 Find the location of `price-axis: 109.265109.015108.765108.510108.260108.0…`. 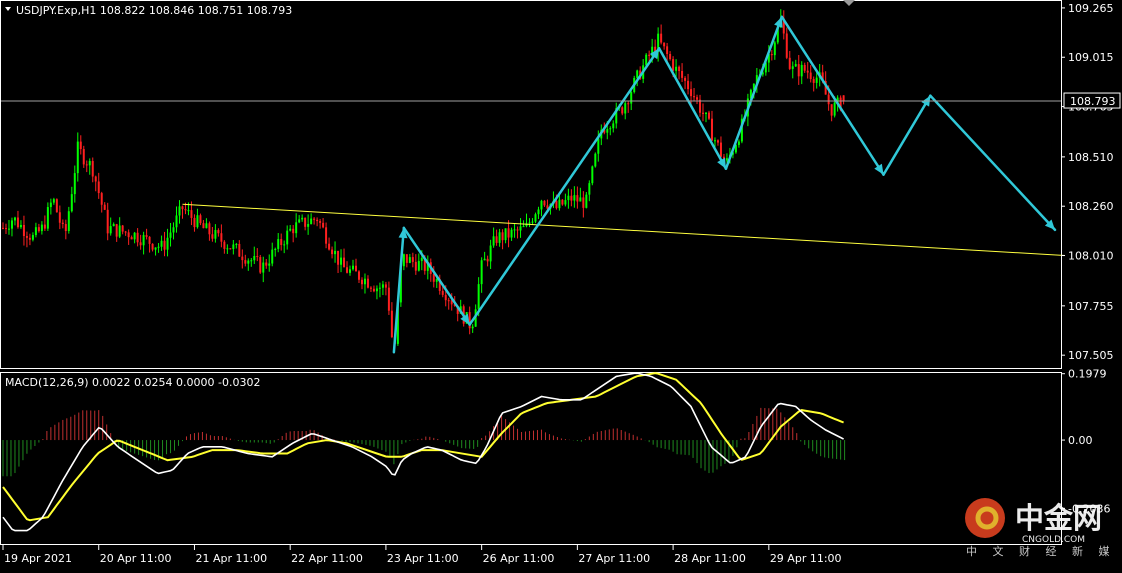

price-axis: 109.265109.015108.765108.510108.260108.0… is located at coordinates (1087, 182).